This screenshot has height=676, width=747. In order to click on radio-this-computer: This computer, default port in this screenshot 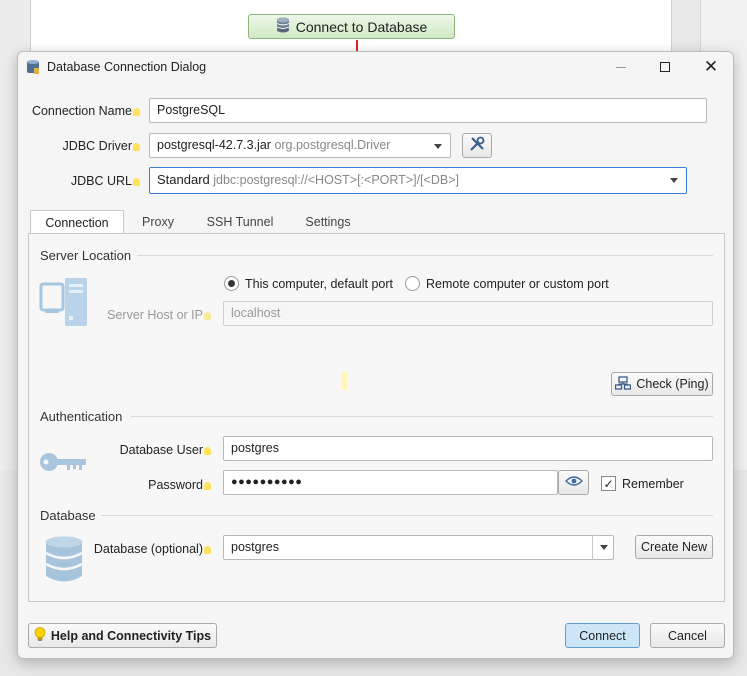, I will do `click(308, 283)`.